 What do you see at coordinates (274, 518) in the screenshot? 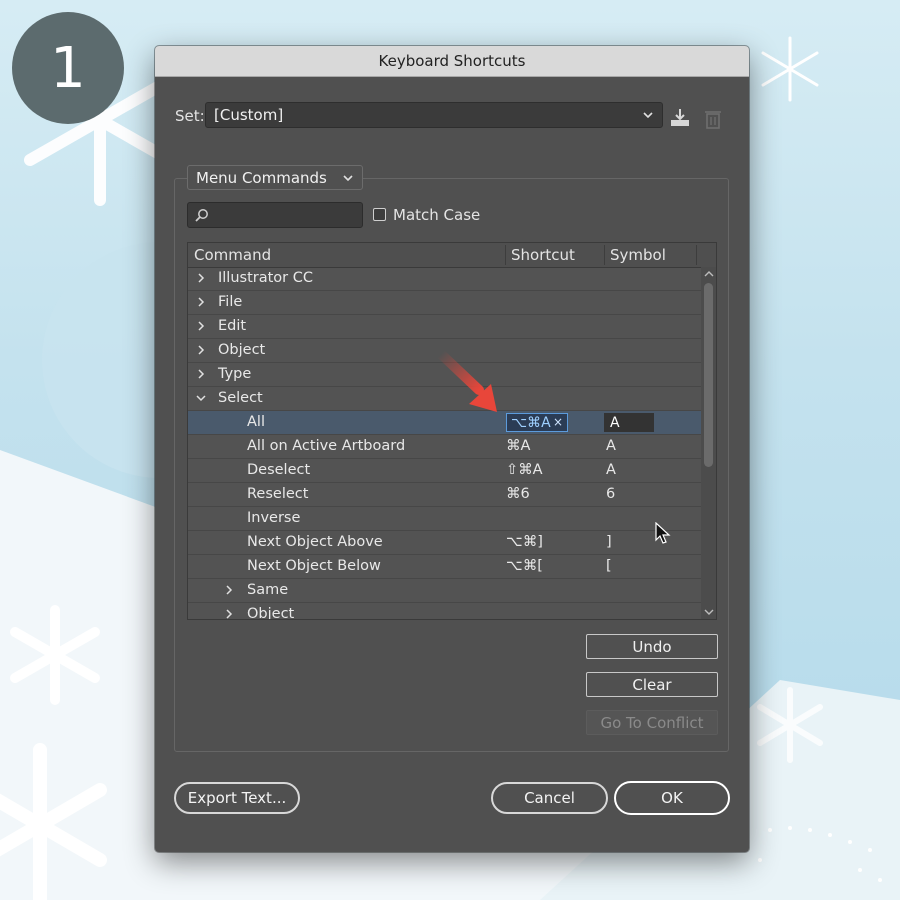
I see `command-name: Inverse` at bounding box center [274, 518].